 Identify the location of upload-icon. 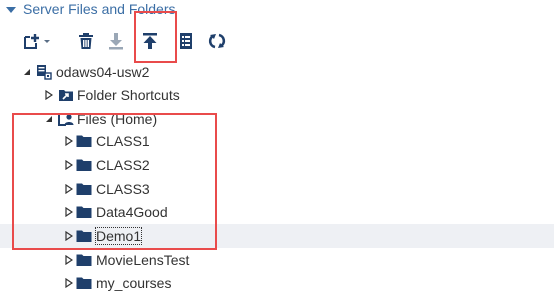
(150, 41).